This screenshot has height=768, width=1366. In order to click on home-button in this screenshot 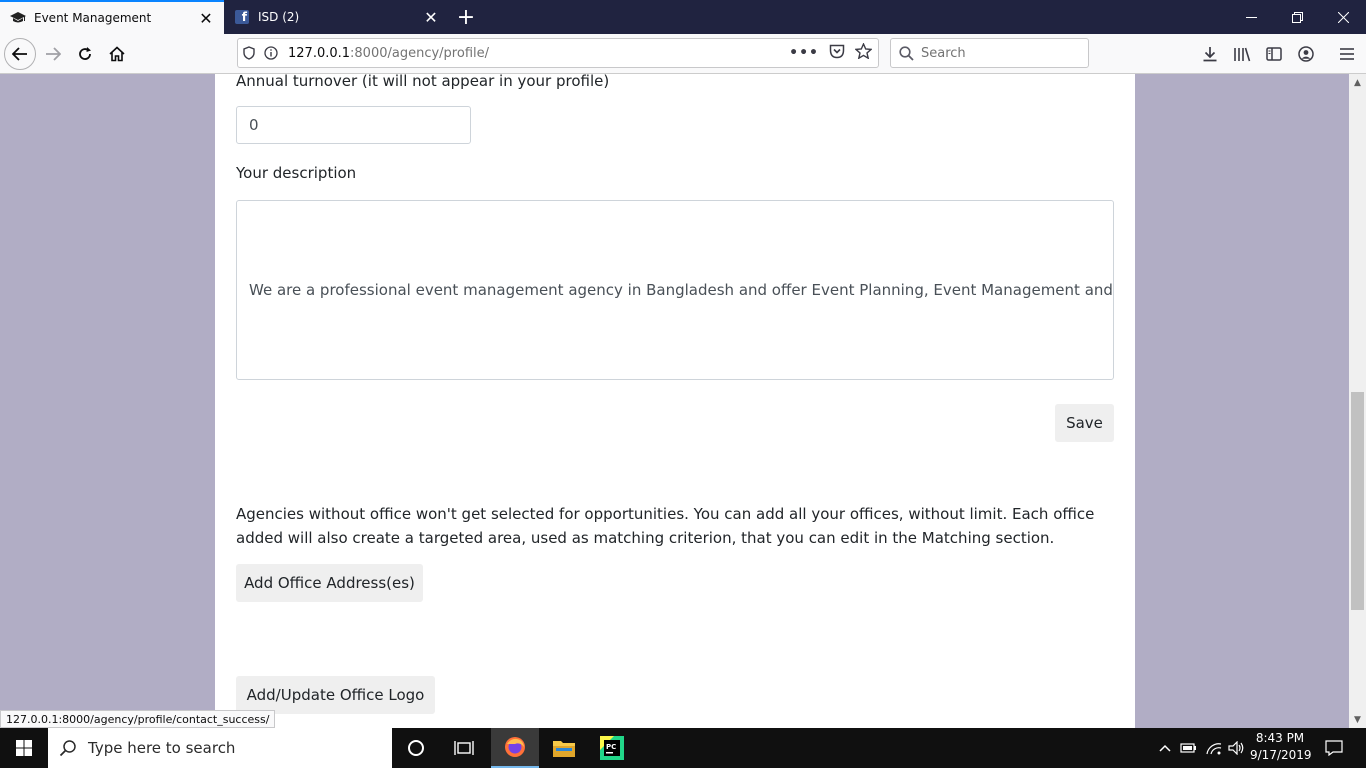, I will do `click(117, 54)`.